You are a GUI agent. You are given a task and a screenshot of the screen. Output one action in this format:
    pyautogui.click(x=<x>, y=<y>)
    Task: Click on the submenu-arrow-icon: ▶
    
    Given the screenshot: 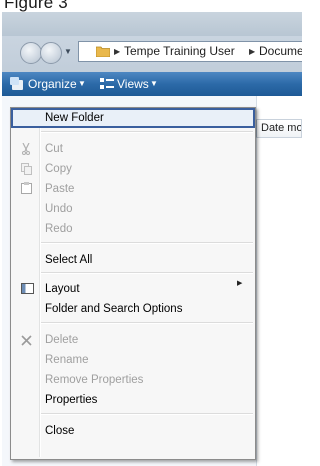 What is the action you would take?
    pyautogui.click(x=240, y=283)
    